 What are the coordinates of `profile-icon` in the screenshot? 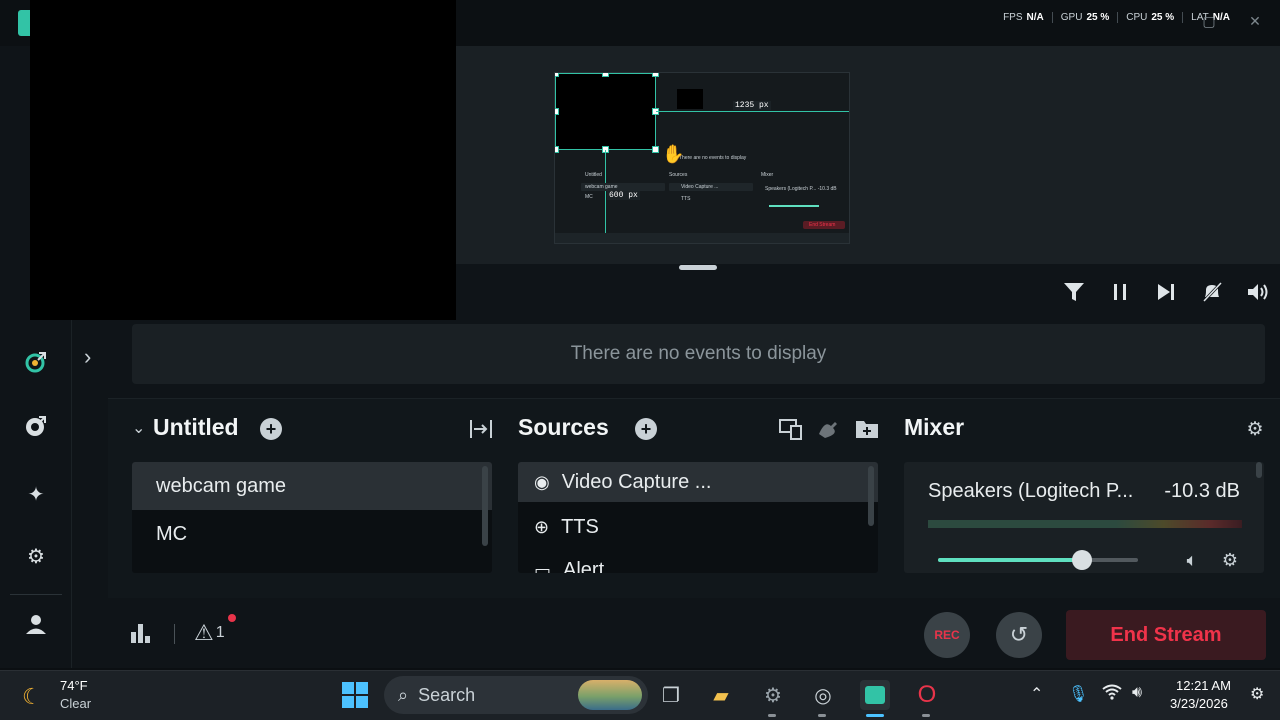 It's located at (36, 624).